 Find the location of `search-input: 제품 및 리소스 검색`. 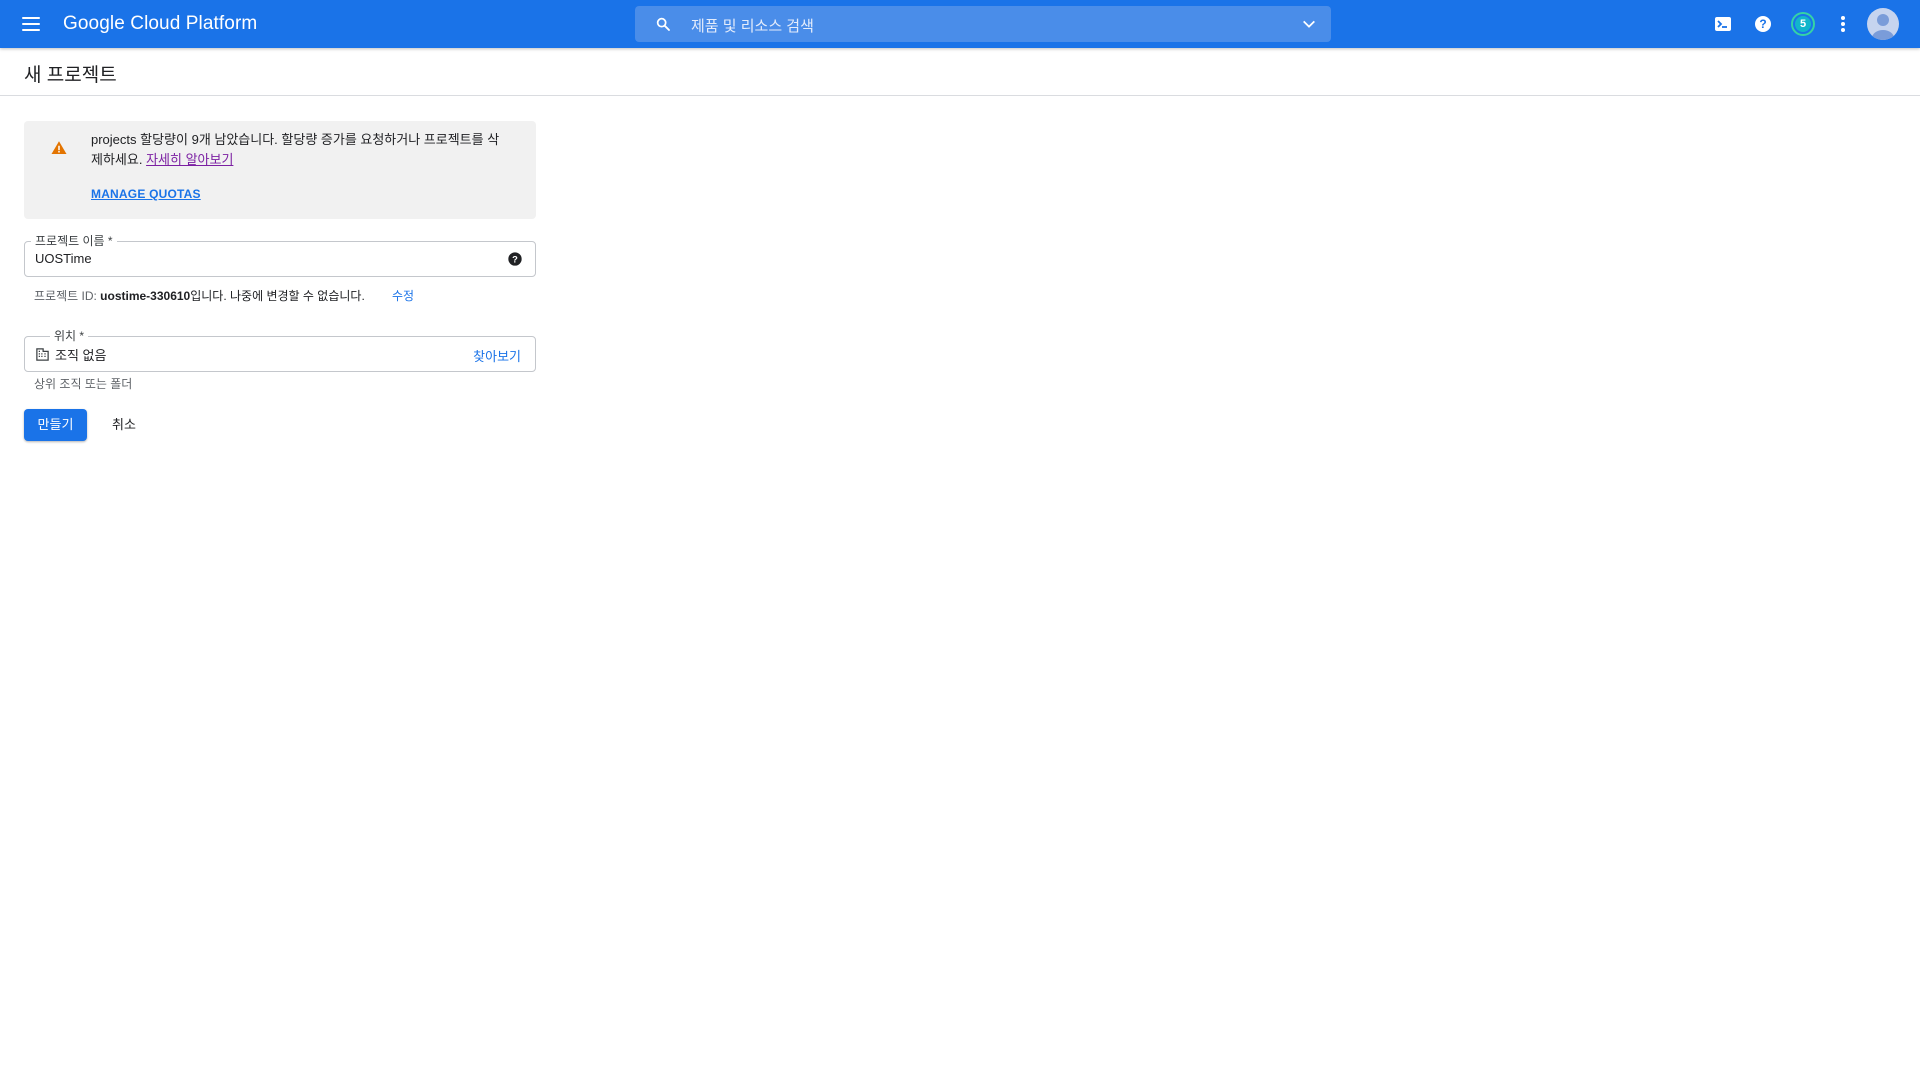

search-input: 제품 및 리소스 검색 is located at coordinates (752, 25).